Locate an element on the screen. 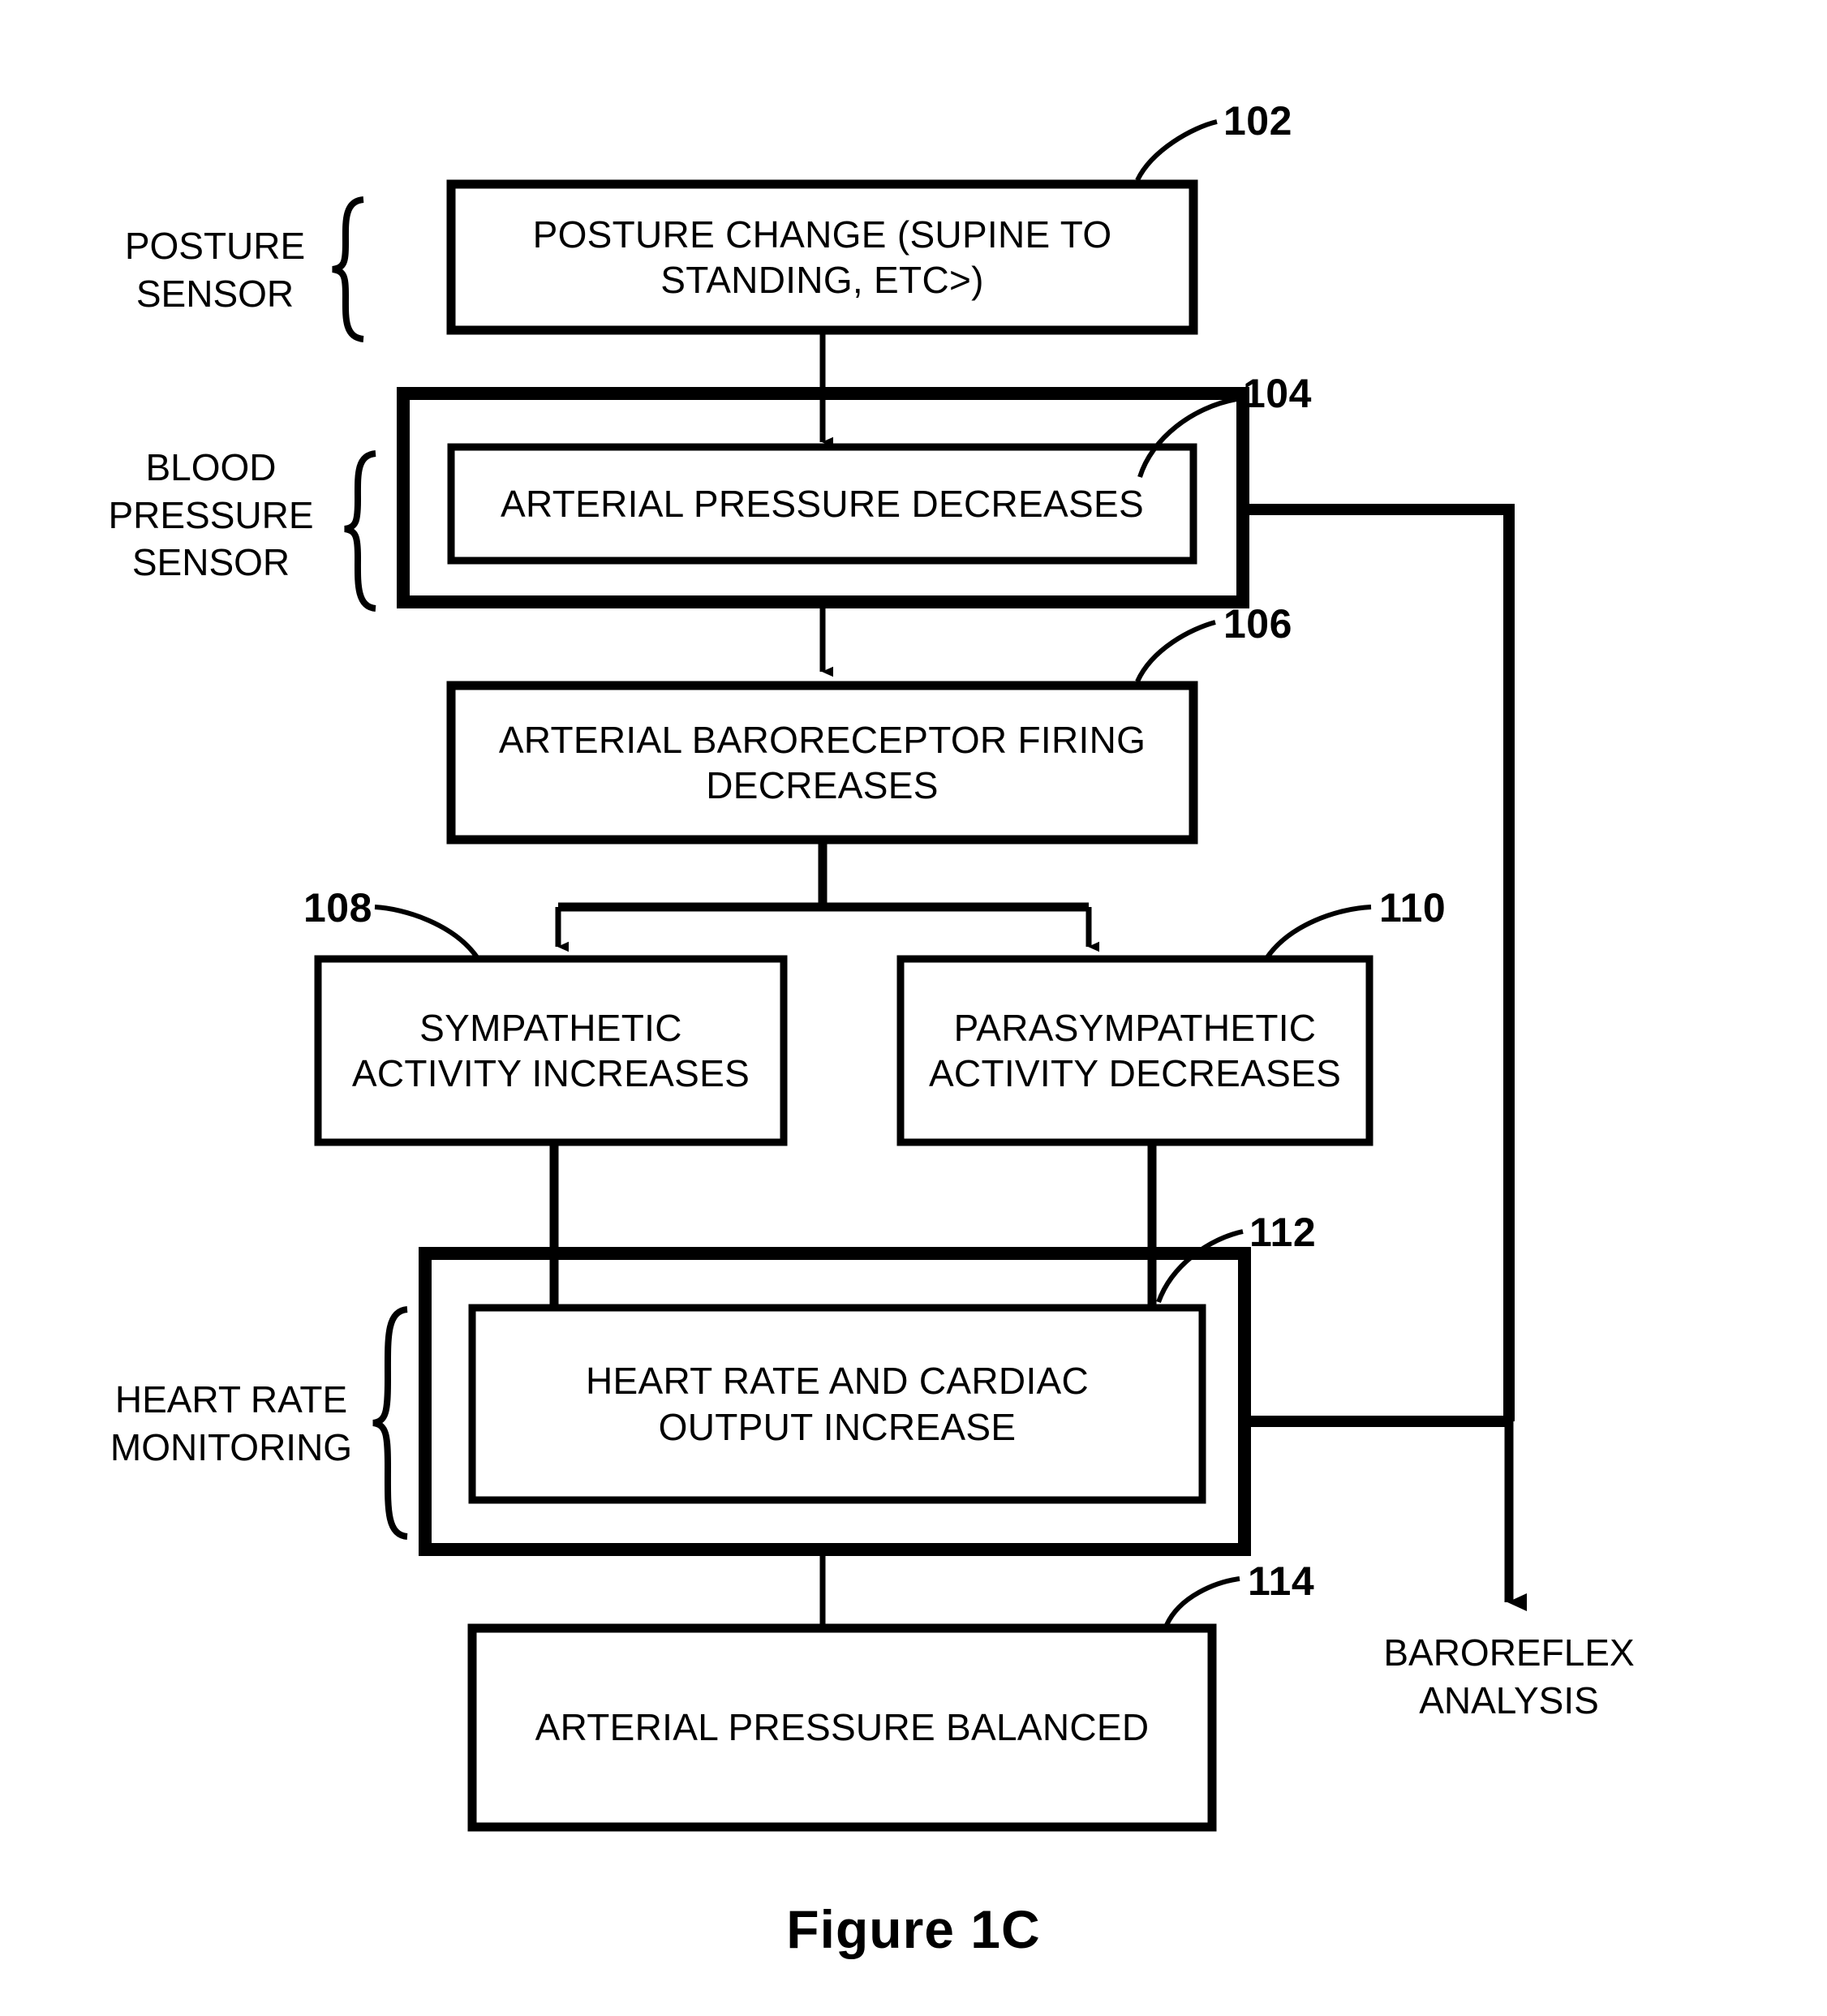 The width and height of the screenshot is (1827, 2016). box-label-heart-rate-cardiac-output-increase: HEART RATE AND CARDIAC OUTPUT INCREASE is located at coordinates (837, 1404).